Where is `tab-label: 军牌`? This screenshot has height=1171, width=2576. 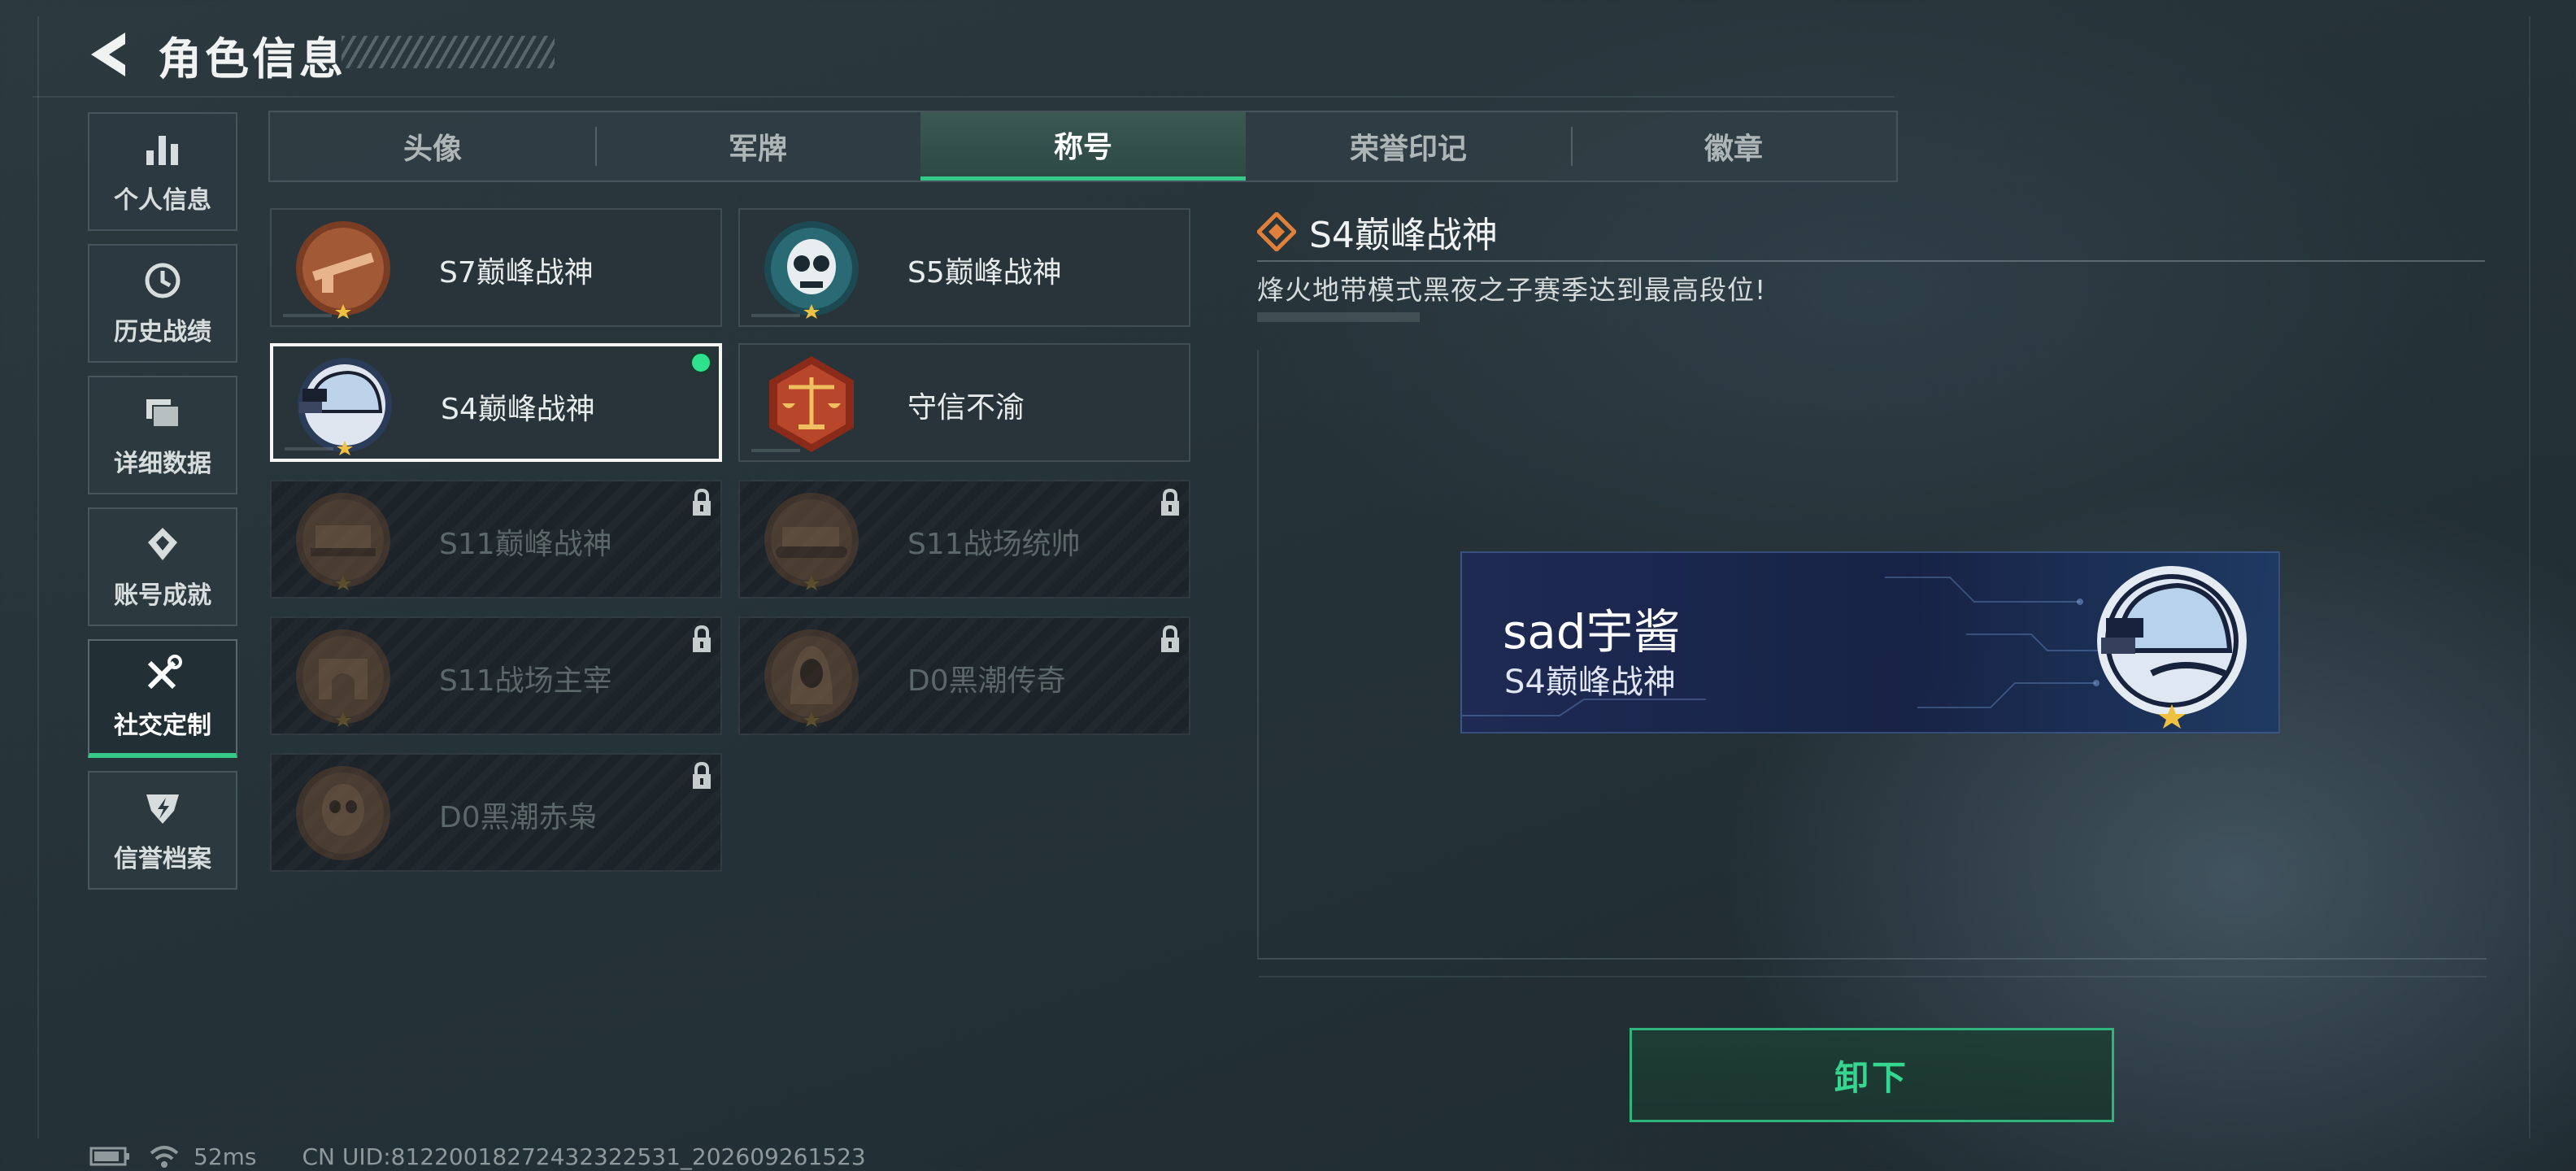 tab-label: 军牌 is located at coordinates (758, 150).